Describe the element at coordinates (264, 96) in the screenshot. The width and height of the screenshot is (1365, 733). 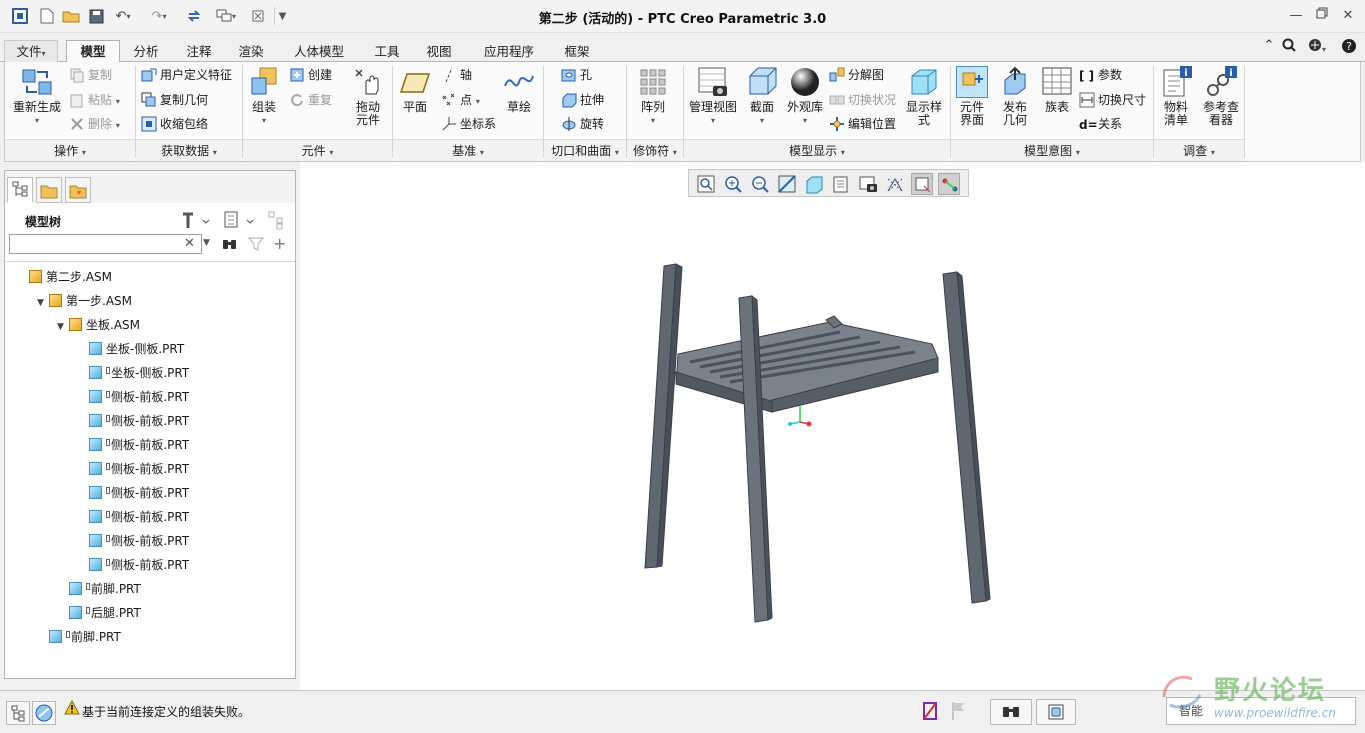
I see `assemble-button: 组装 ▾` at that location.